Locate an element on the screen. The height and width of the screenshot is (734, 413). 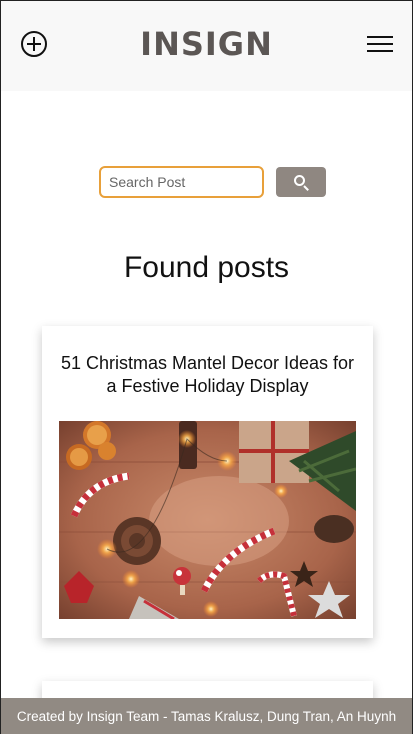
search-icon-handle is located at coordinates (306, 188).